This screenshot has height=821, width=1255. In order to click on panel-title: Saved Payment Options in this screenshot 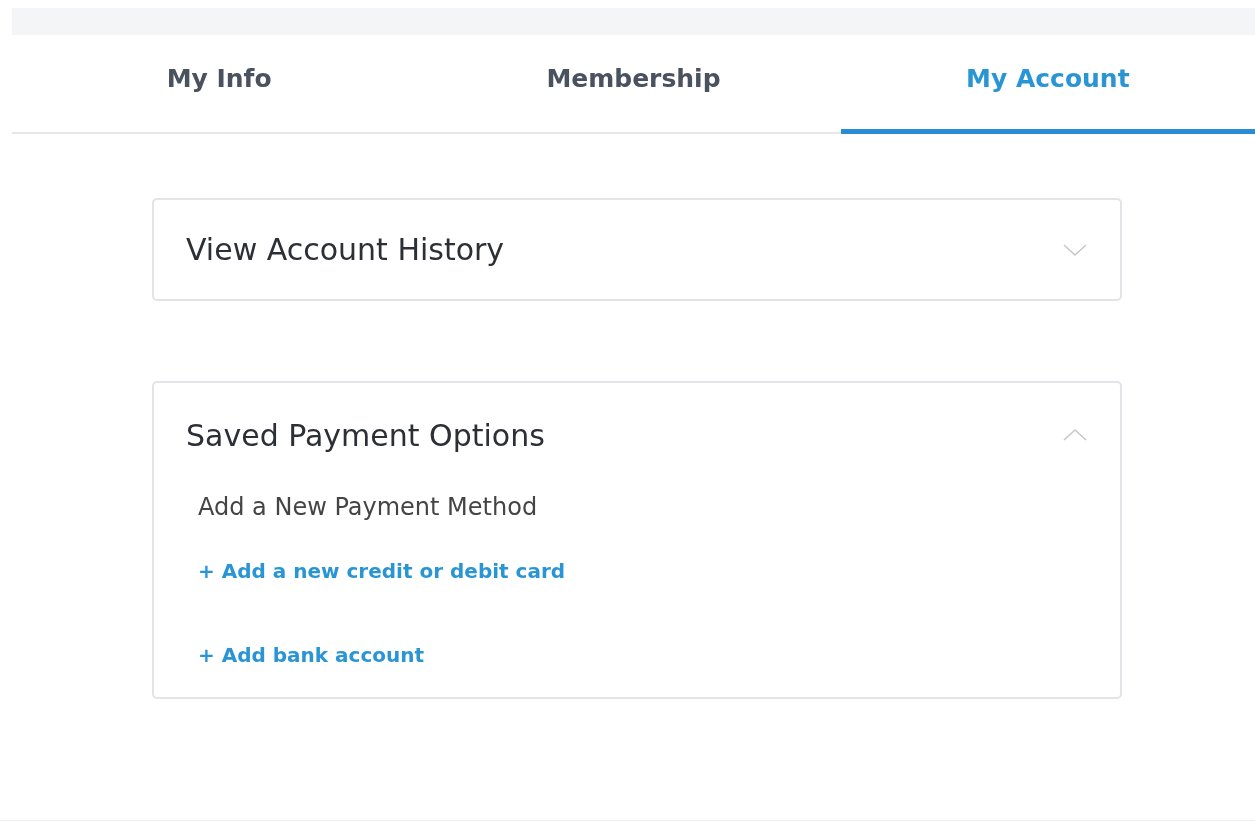, I will do `click(365, 435)`.